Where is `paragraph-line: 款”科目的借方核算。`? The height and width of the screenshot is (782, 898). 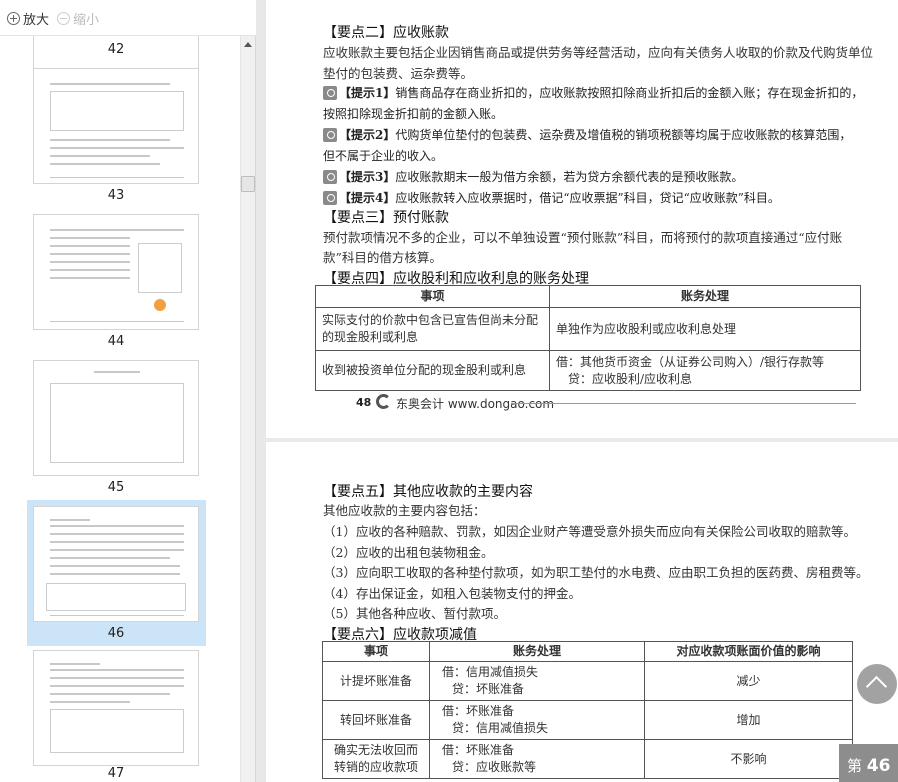 paragraph-line: 款”科目的借方核算。 is located at coordinates (382, 257).